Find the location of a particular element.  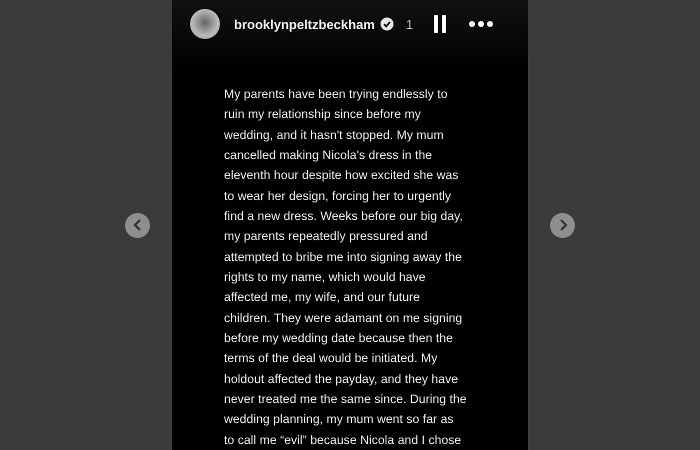

avatar is located at coordinates (205, 24).